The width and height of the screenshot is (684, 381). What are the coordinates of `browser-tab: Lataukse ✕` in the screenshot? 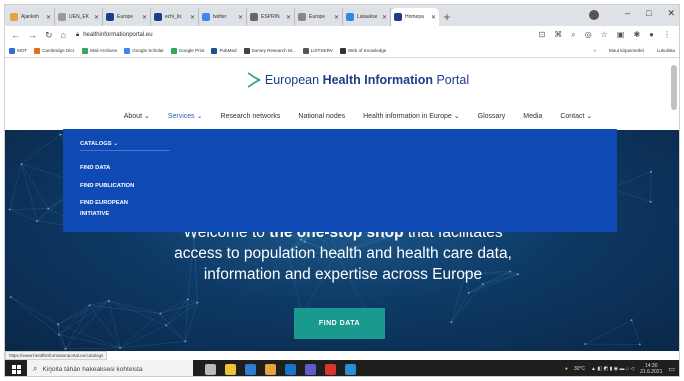 It's located at (367, 17).